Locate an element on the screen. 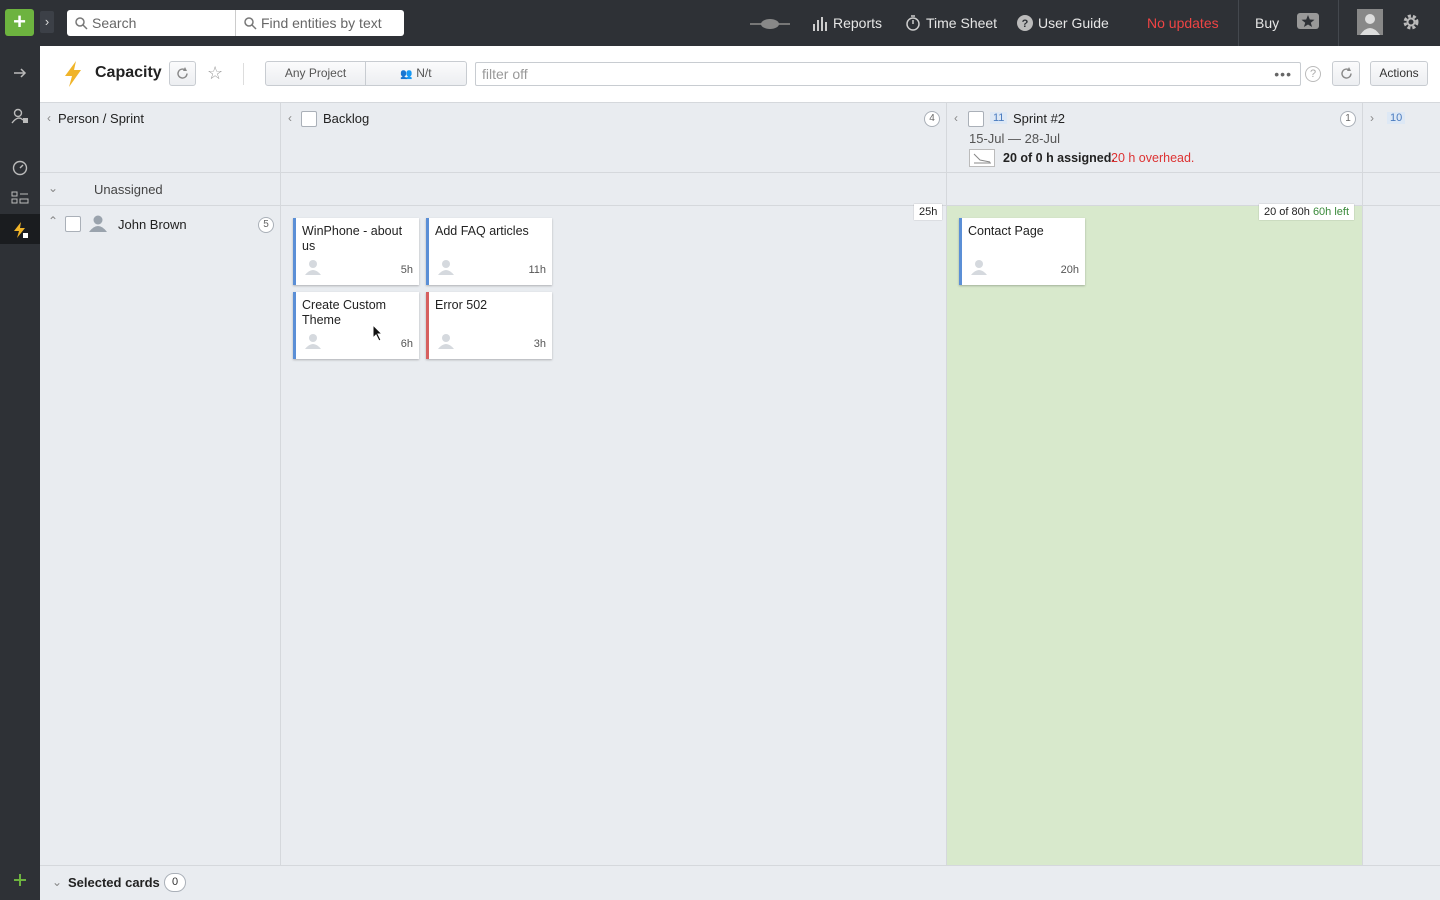 Image resolution: width=1440 pixels, height=900 pixels. actions-button: Actions is located at coordinates (1399, 73).